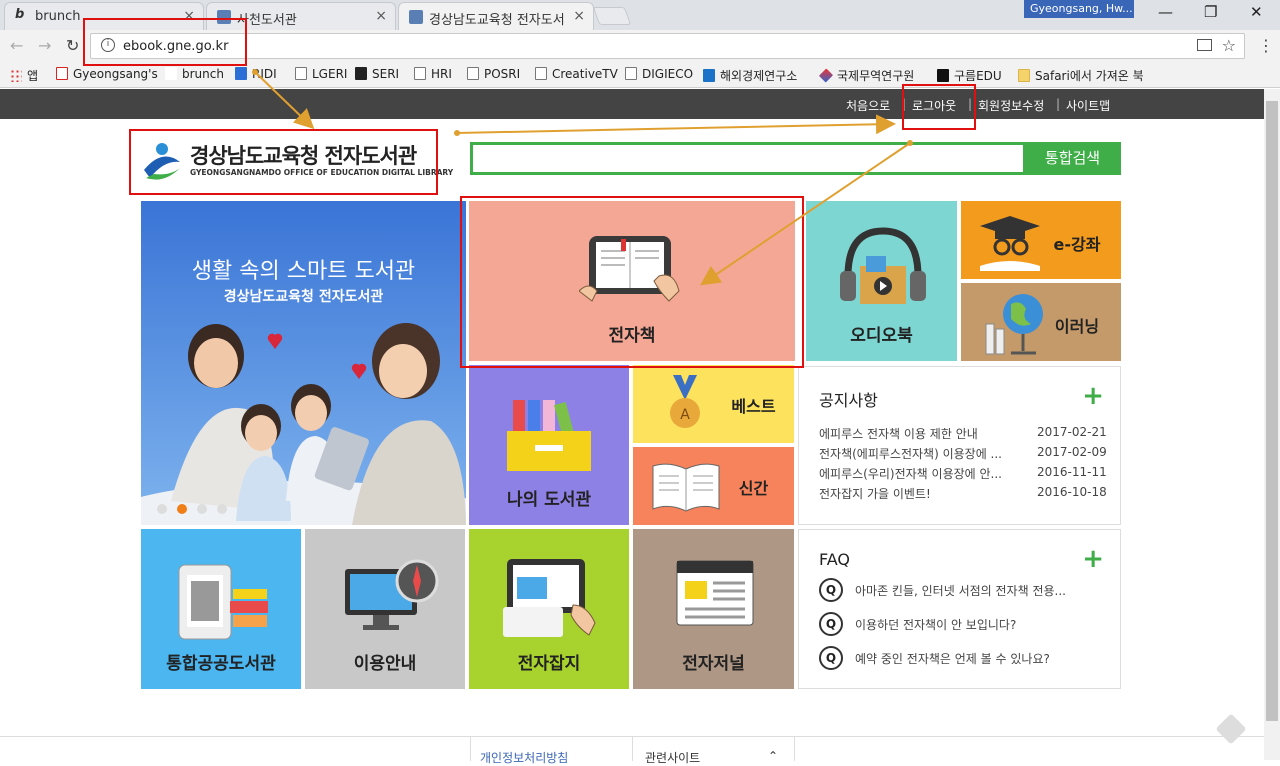  Describe the element at coordinates (1272, 411) in the screenshot. I see `scrollbar-thumb` at that location.